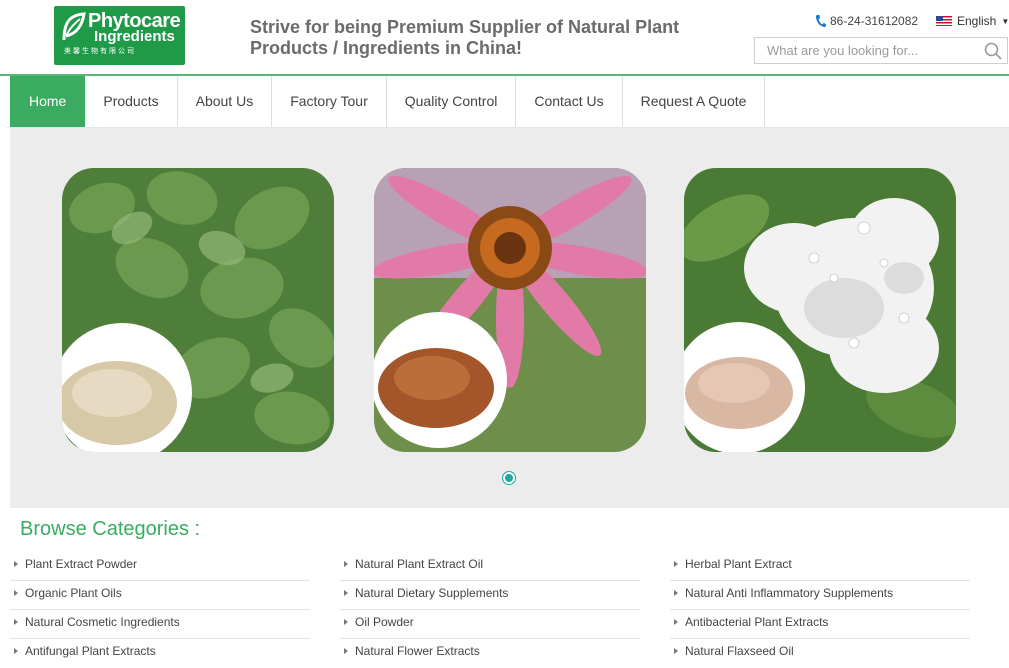 The width and height of the screenshot is (1009, 668). What do you see at coordinates (820, 595) in the screenshot?
I see `category-link: Natural Anti Inflammatory Supplements` at bounding box center [820, 595].